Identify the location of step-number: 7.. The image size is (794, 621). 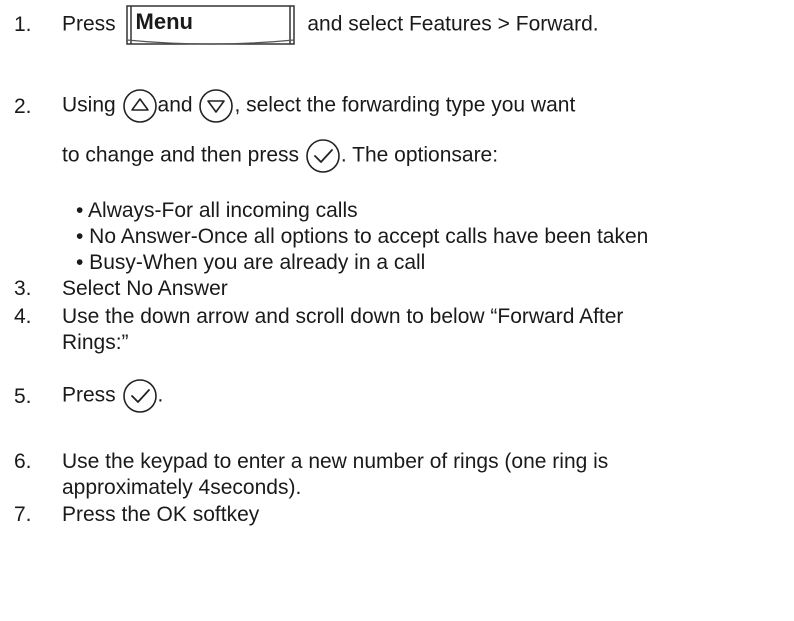
(23, 514).